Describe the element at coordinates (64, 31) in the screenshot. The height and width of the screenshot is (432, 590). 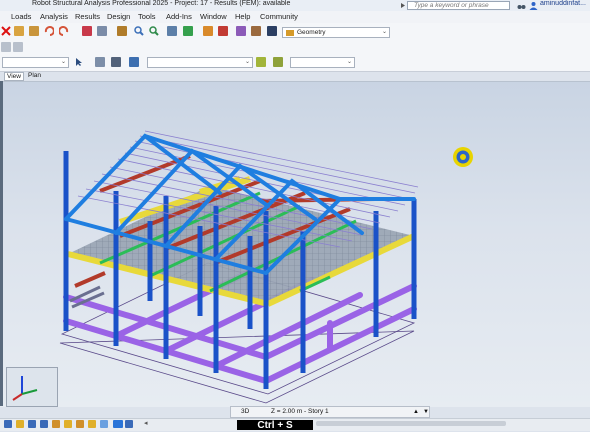
I see `redo-icon` at that location.